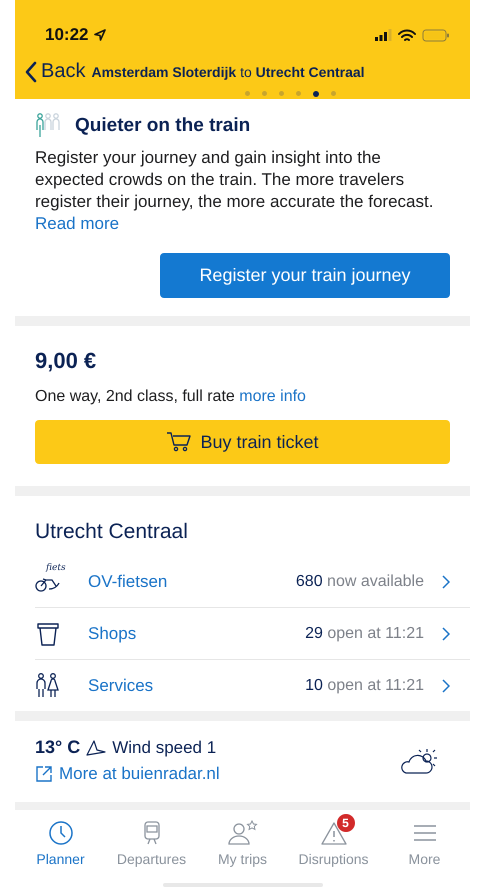  What do you see at coordinates (112, 532) in the screenshot?
I see `station-title: Utrecht Centraal` at bounding box center [112, 532].